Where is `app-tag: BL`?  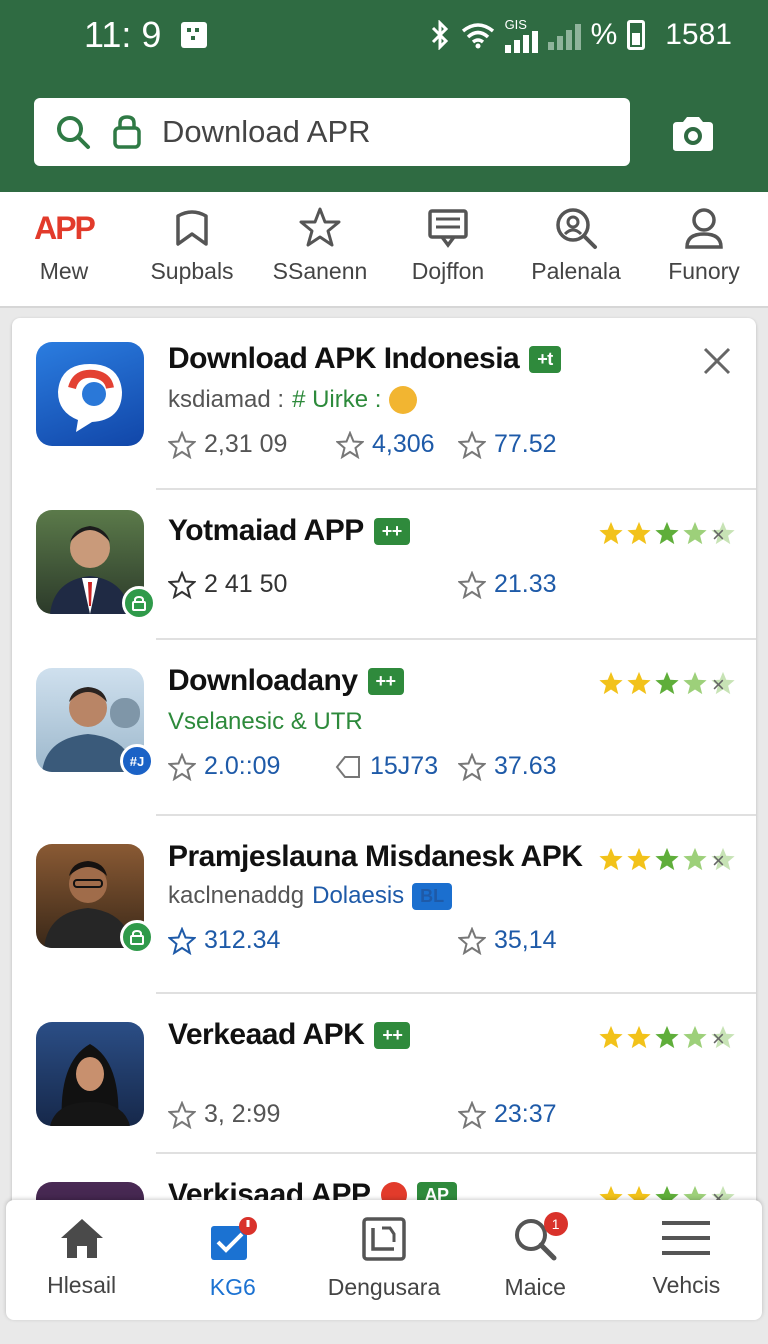 app-tag: BL is located at coordinates (432, 896).